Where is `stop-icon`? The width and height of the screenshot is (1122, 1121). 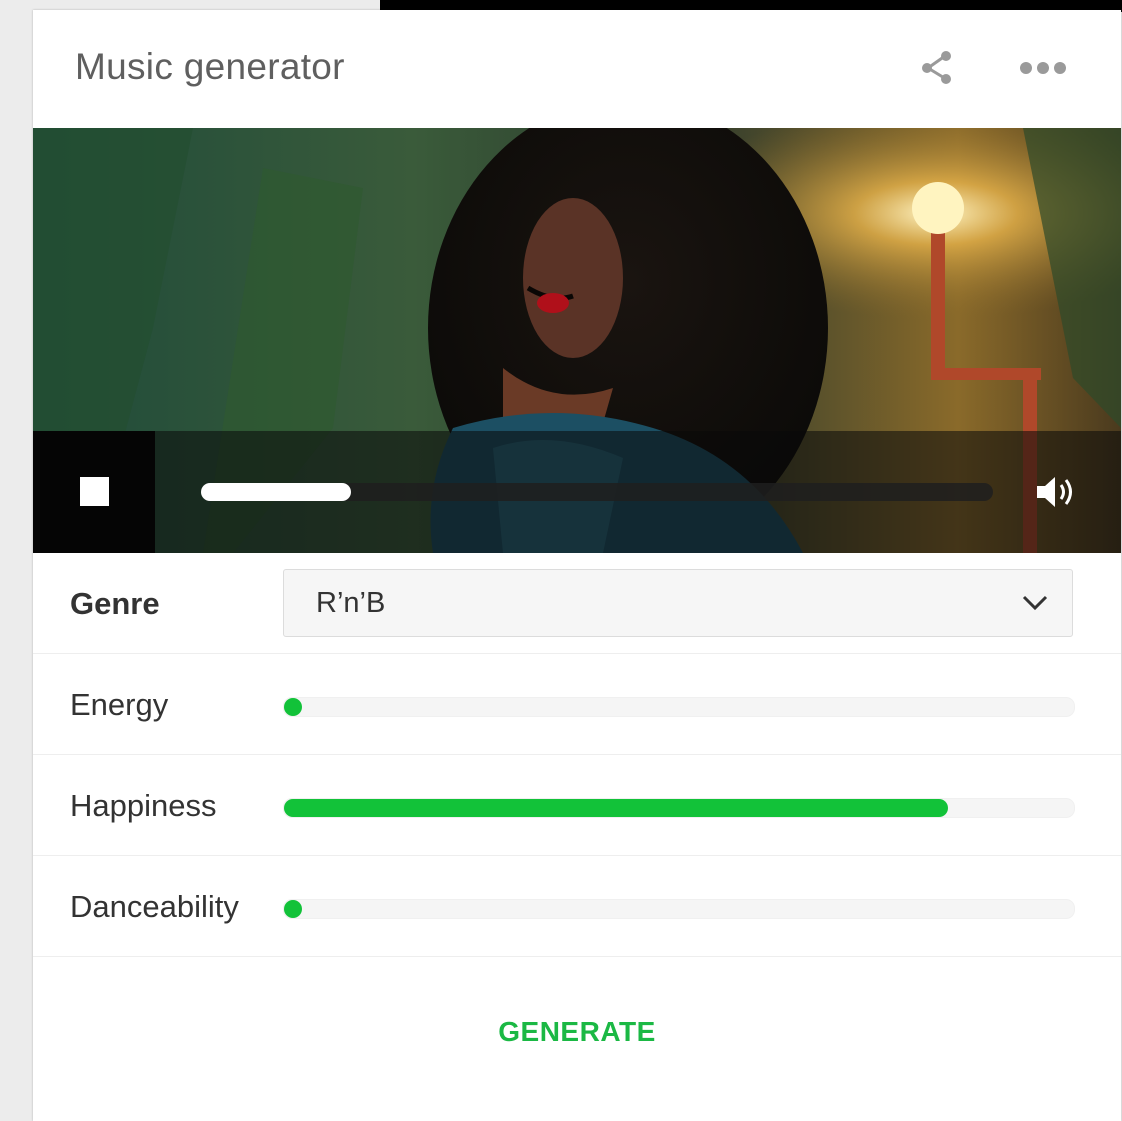 stop-icon is located at coordinates (94, 491).